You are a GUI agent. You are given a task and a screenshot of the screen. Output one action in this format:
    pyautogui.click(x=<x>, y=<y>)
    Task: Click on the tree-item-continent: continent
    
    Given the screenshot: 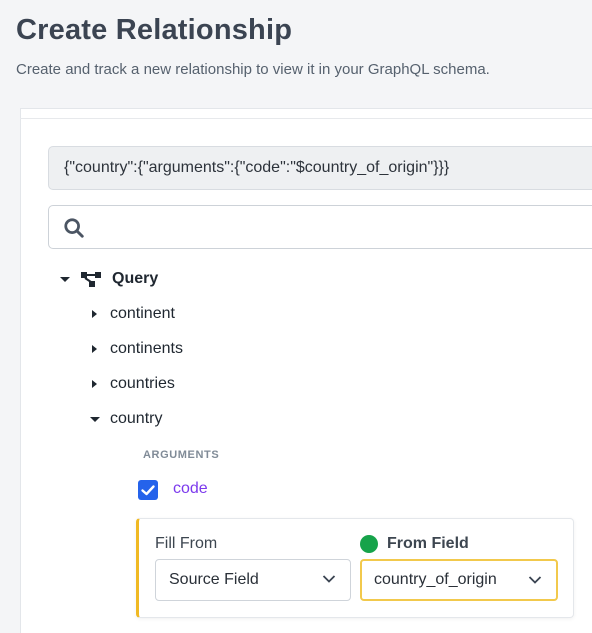 What is the action you would take?
    pyautogui.click(x=131, y=314)
    